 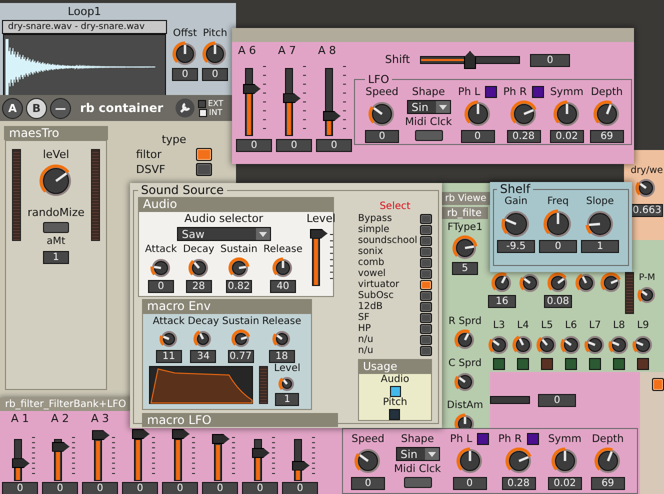 I want to click on container-button: A, so click(x=12, y=108).